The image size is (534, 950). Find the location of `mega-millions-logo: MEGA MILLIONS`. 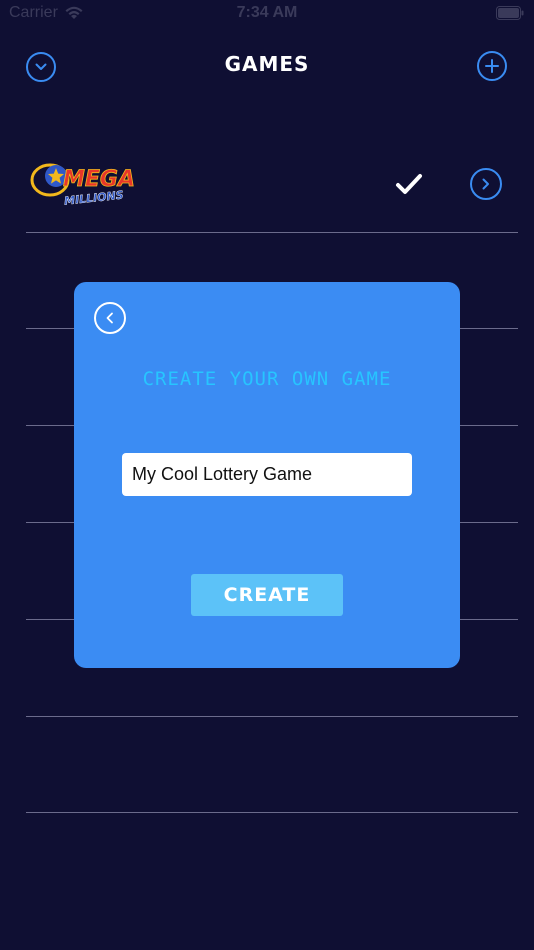

mega-millions-logo: MEGA MILLIONS is located at coordinates (82, 185).